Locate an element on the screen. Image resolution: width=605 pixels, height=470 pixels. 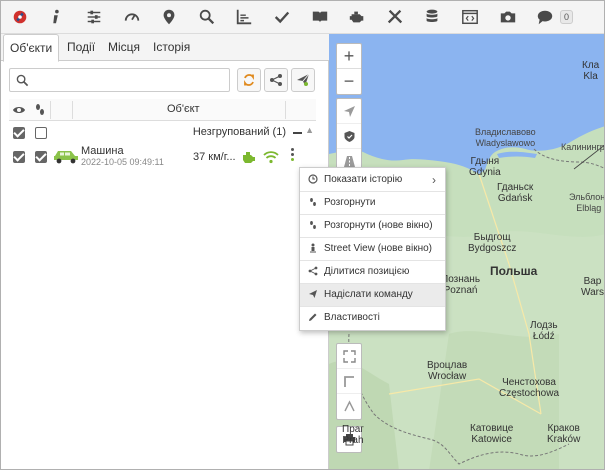
city-label: Гданьск Gdańsk is located at coordinates (515, 193).